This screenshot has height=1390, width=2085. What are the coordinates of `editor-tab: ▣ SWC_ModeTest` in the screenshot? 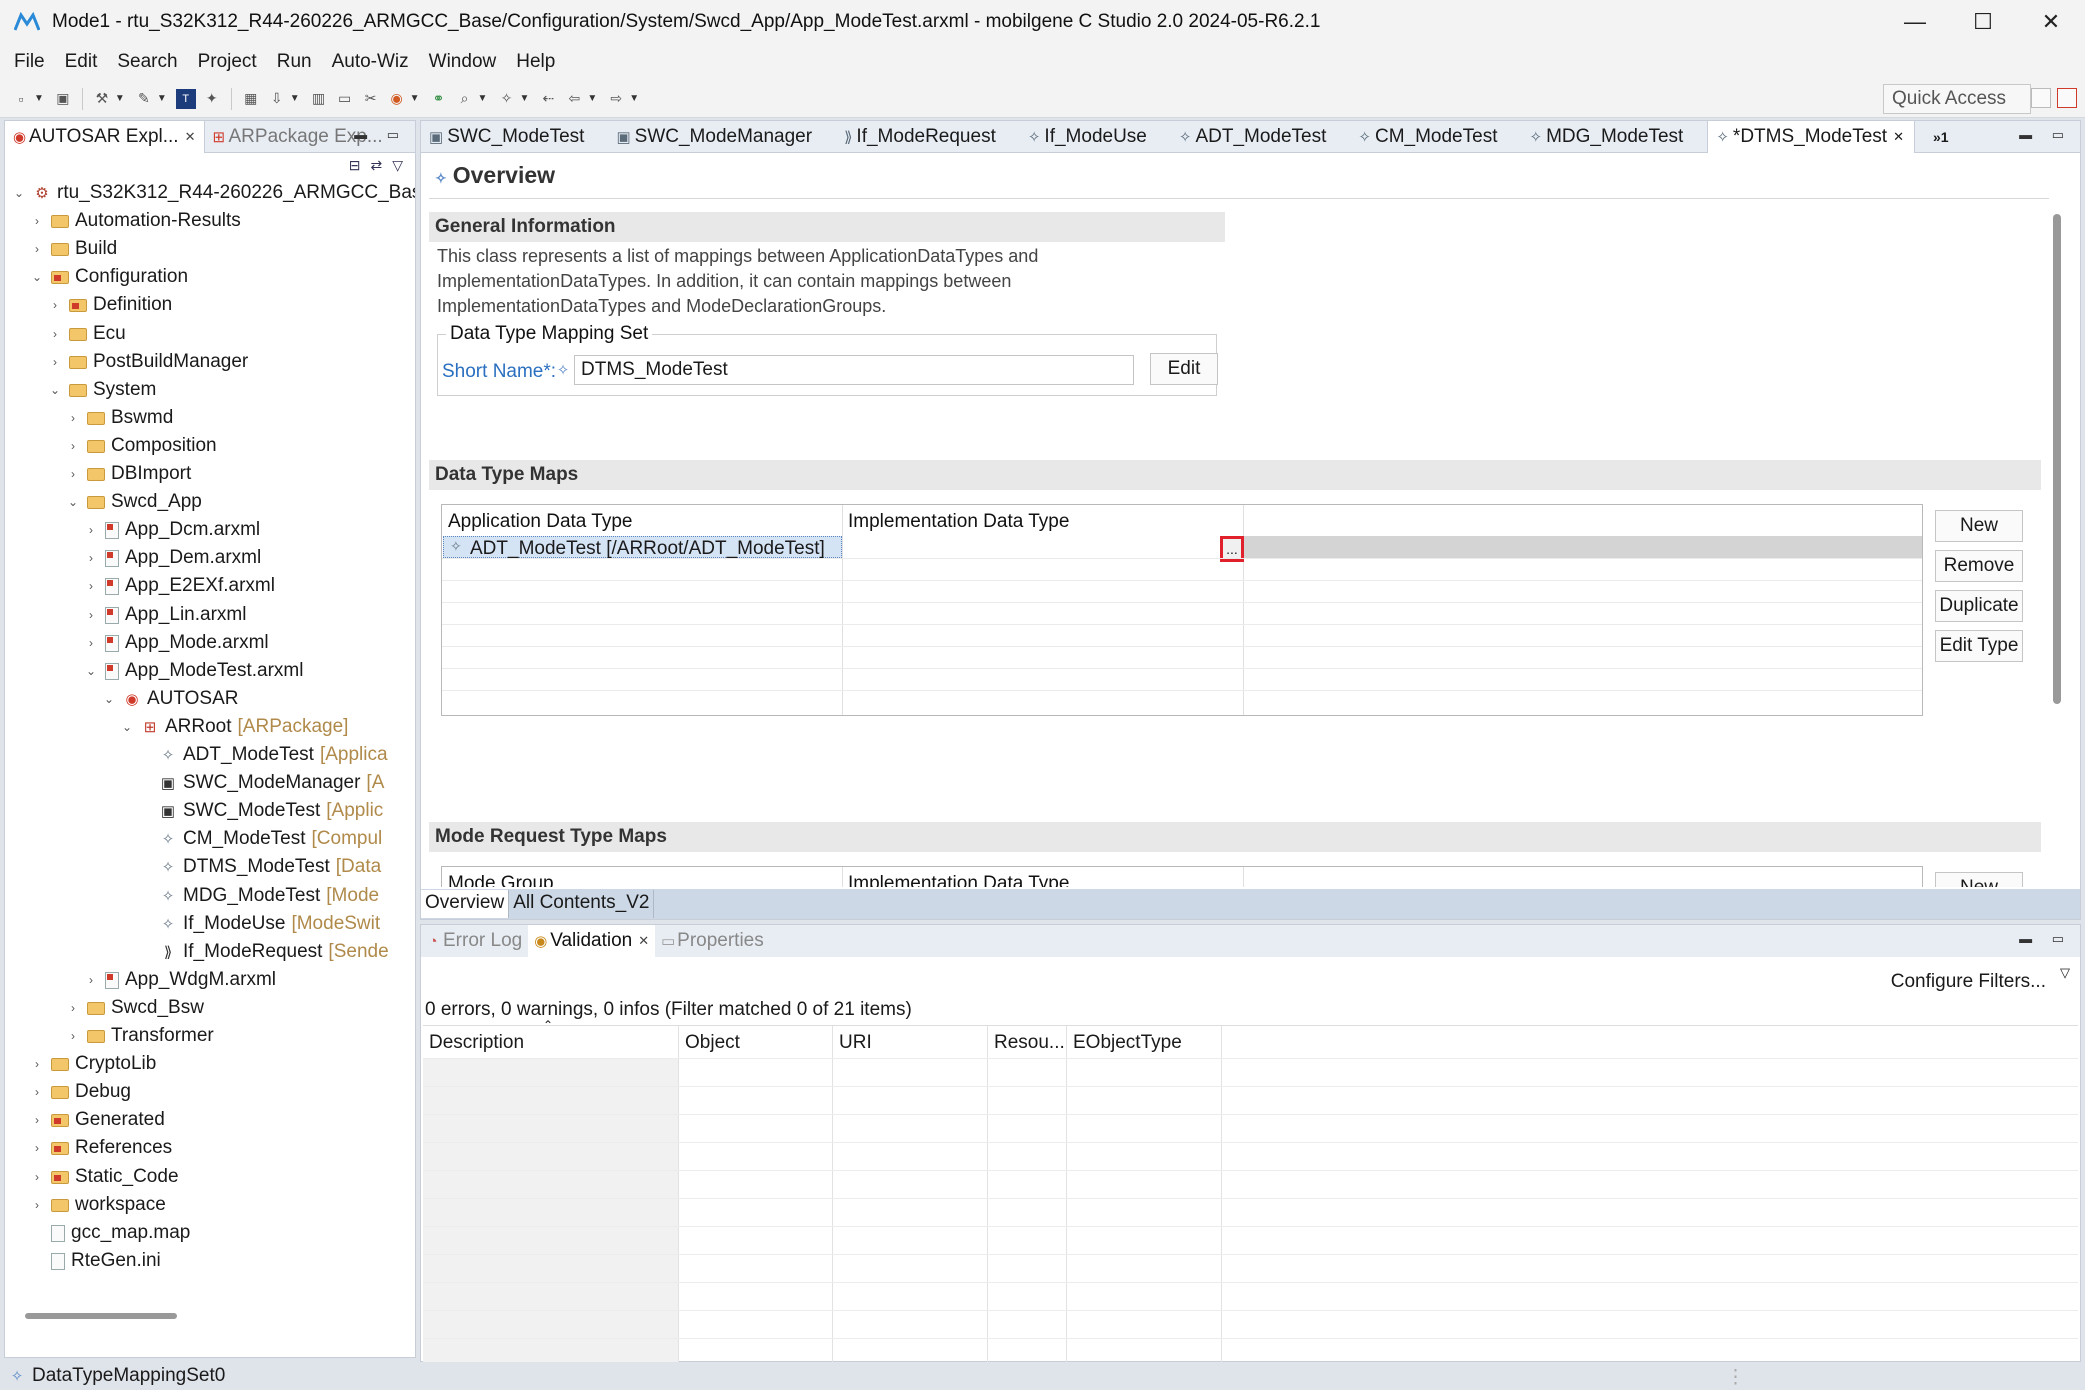 It's located at (507, 137).